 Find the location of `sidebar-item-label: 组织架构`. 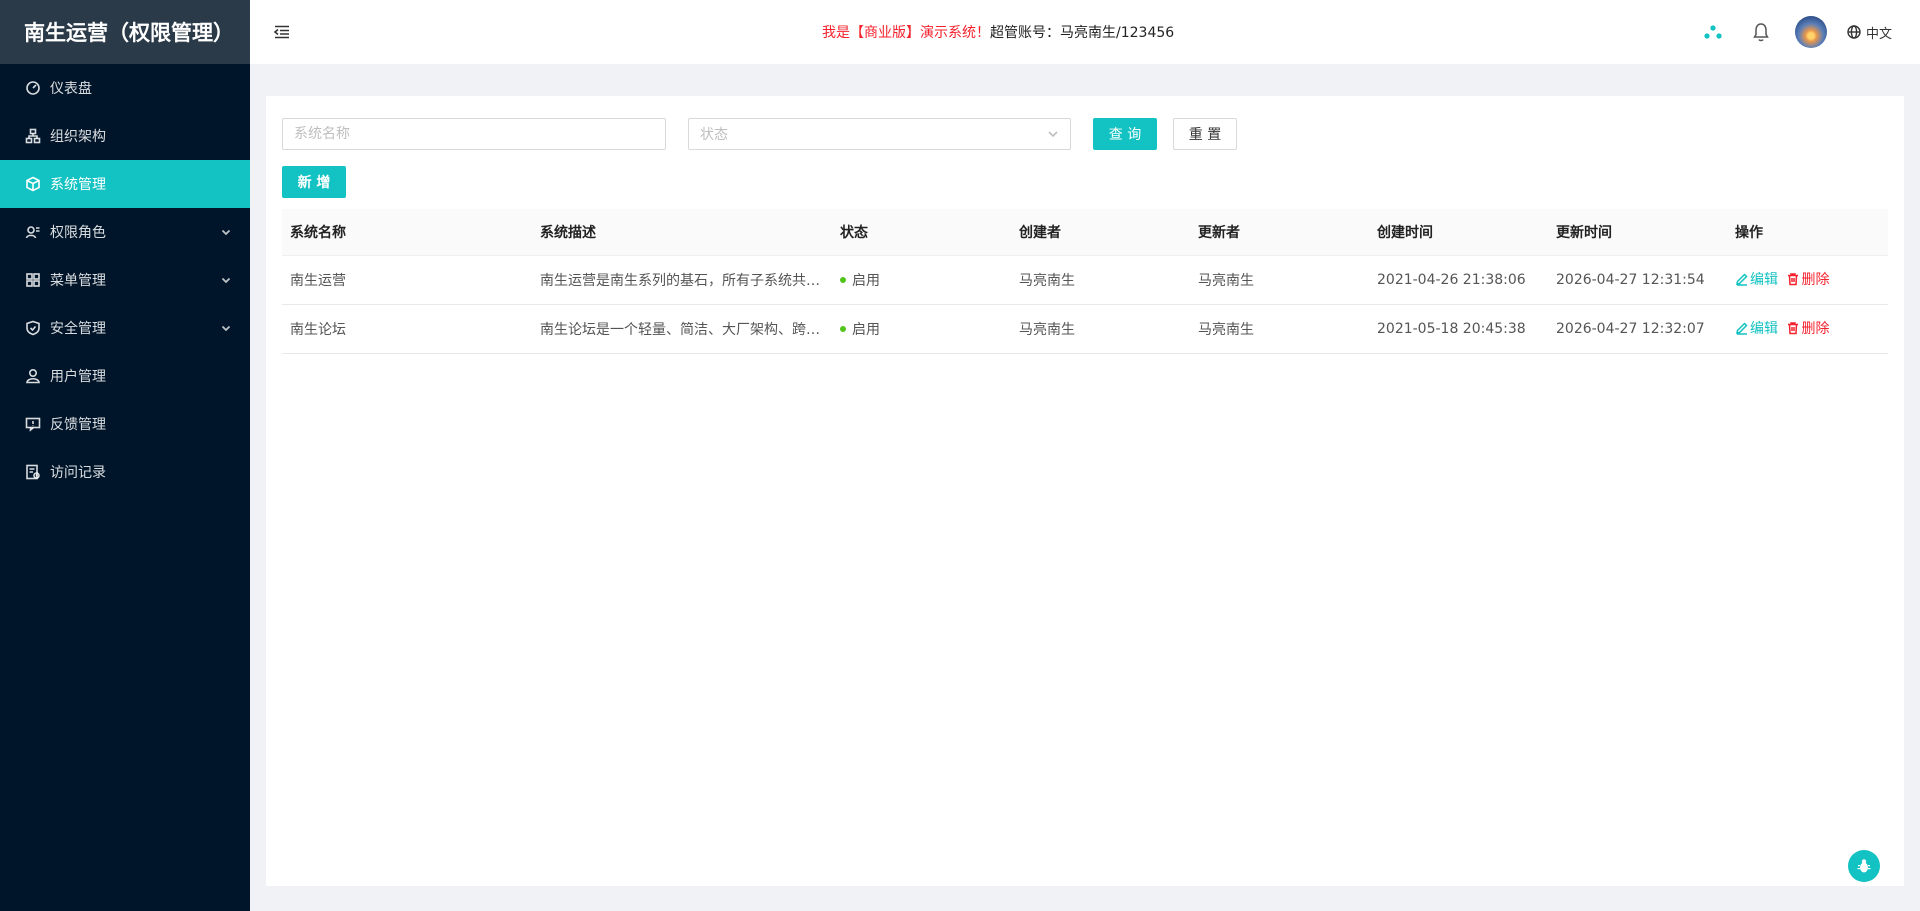

sidebar-item-label: 组织架构 is located at coordinates (78, 137).